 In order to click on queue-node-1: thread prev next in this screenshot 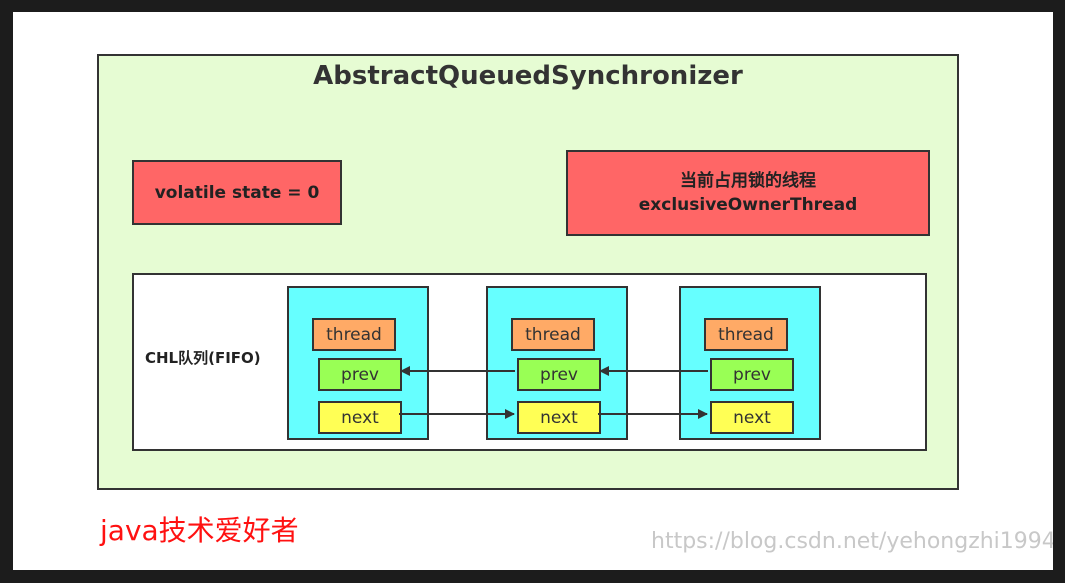, I will do `click(358, 363)`.